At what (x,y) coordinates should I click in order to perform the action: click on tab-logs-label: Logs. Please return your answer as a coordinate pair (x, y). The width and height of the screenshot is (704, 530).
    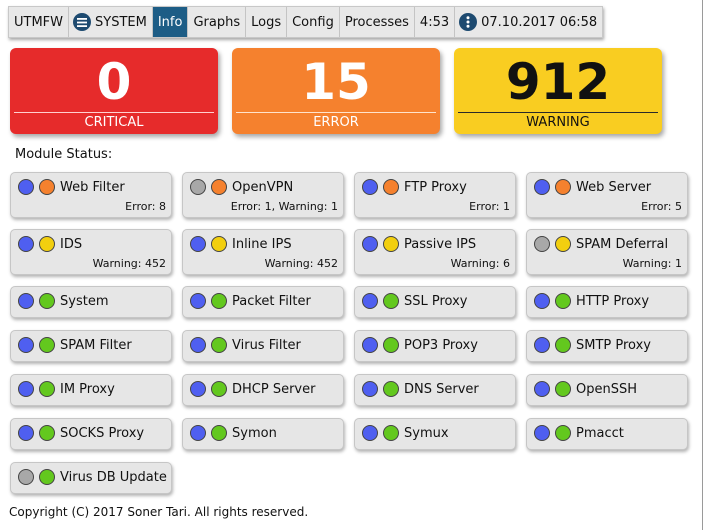
    Looking at the image, I should click on (266, 22).